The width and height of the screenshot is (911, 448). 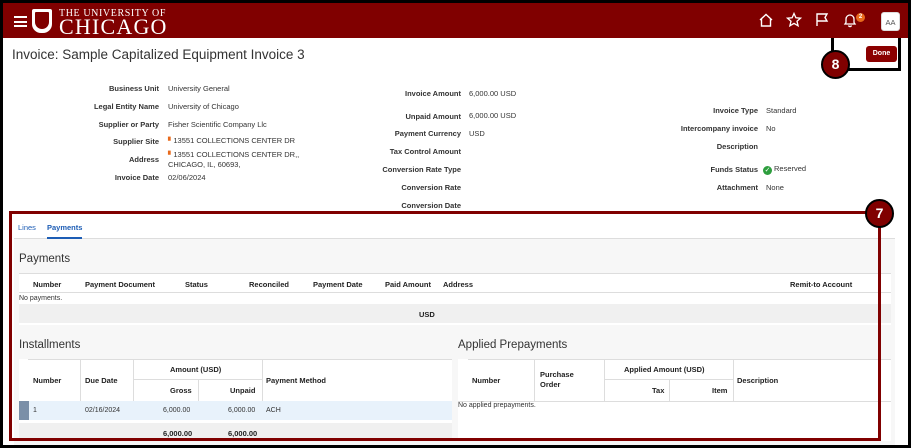 What do you see at coordinates (881, 54) in the screenshot?
I see `done-button: Done` at bounding box center [881, 54].